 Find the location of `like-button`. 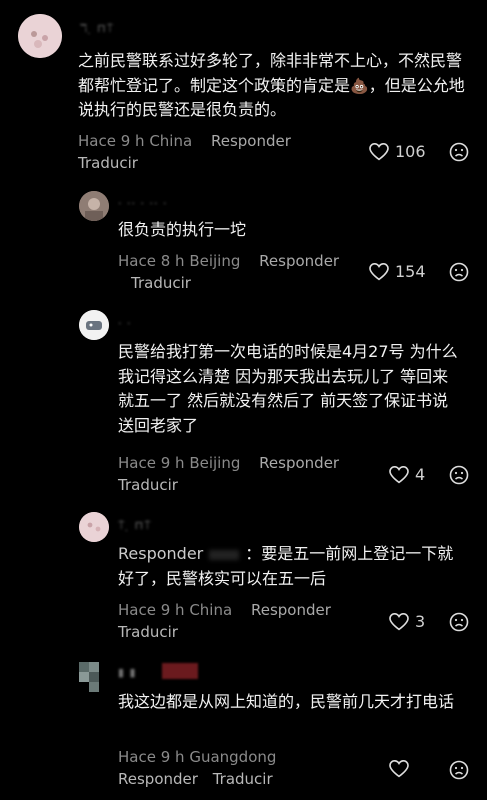

like-button is located at coordinates (399, 769).